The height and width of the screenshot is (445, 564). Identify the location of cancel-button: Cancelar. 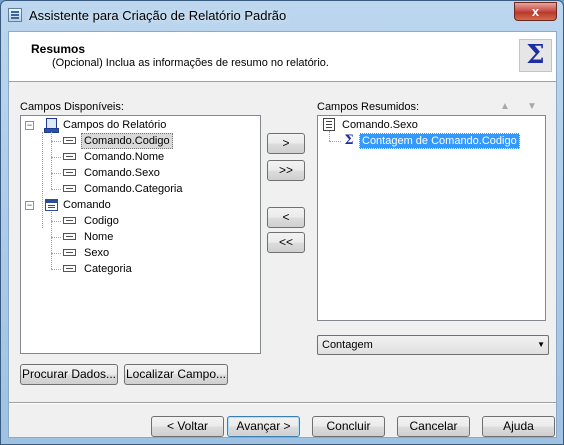
(433, 426).